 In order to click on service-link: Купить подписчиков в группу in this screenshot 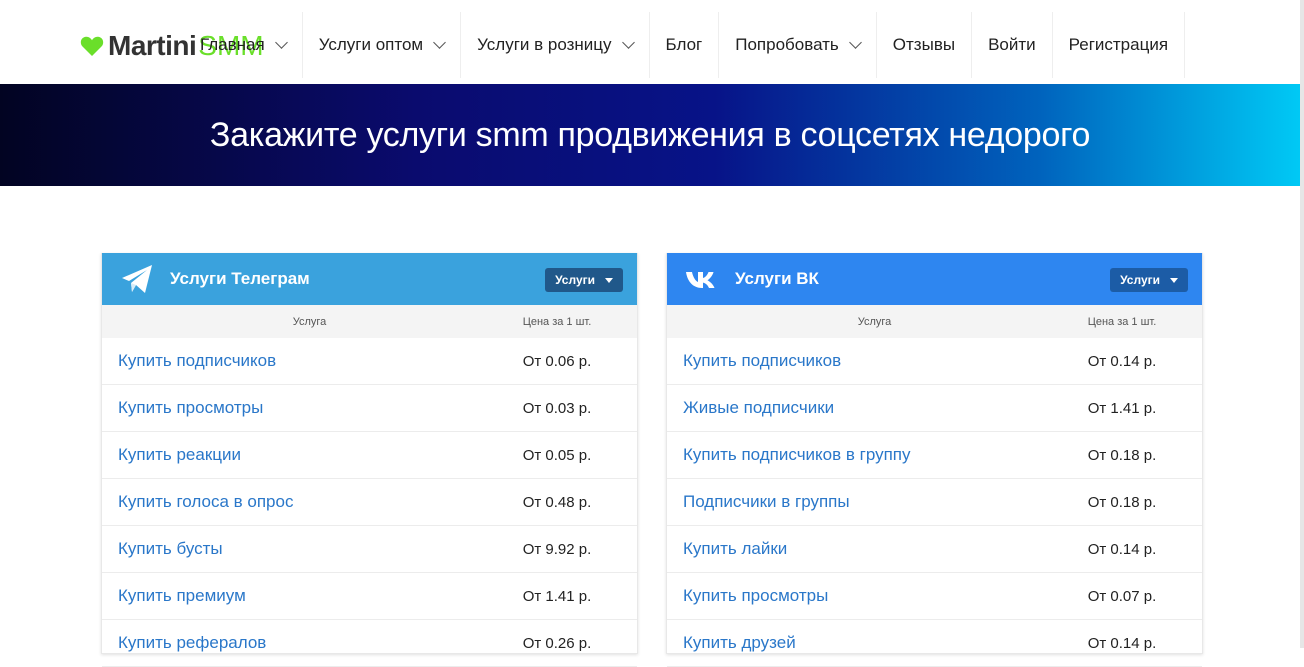, I will do `click(854, 455)`.